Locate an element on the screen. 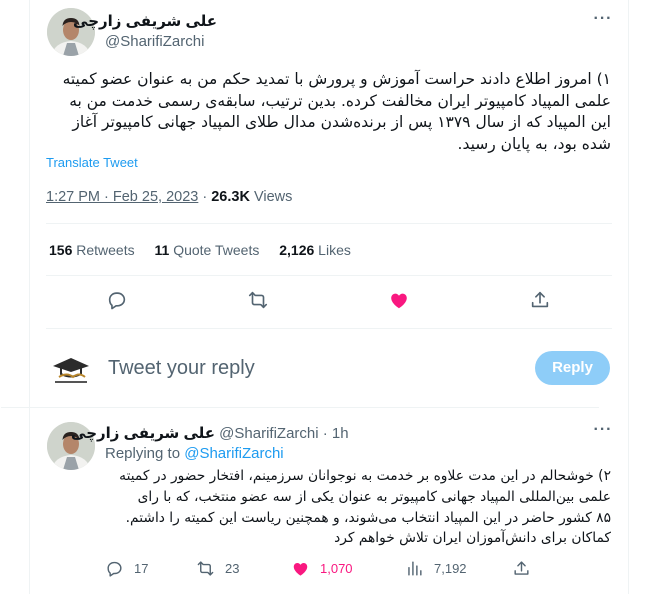  likes-stat: 2,126 Likes is located at coordinates (315, 250).